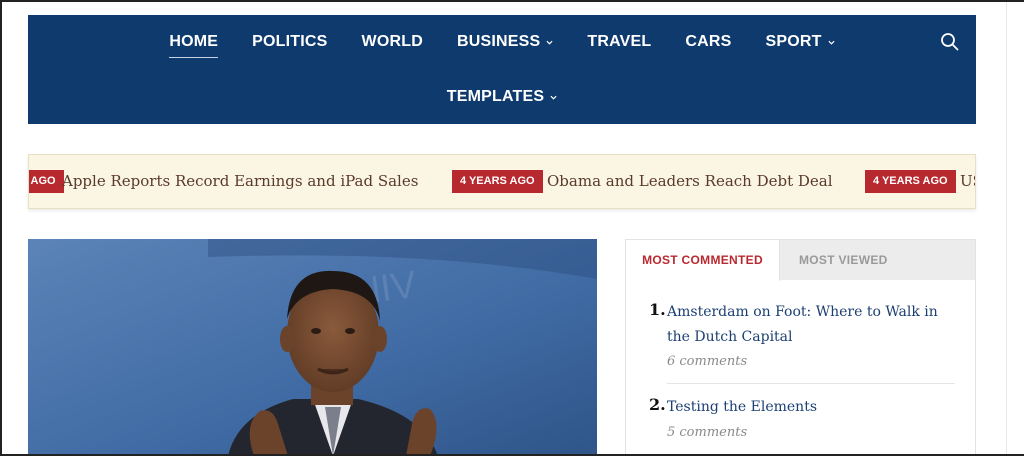 This screenshot has width=1024, height=456. I want to click on search-icon, so click(950, 42).